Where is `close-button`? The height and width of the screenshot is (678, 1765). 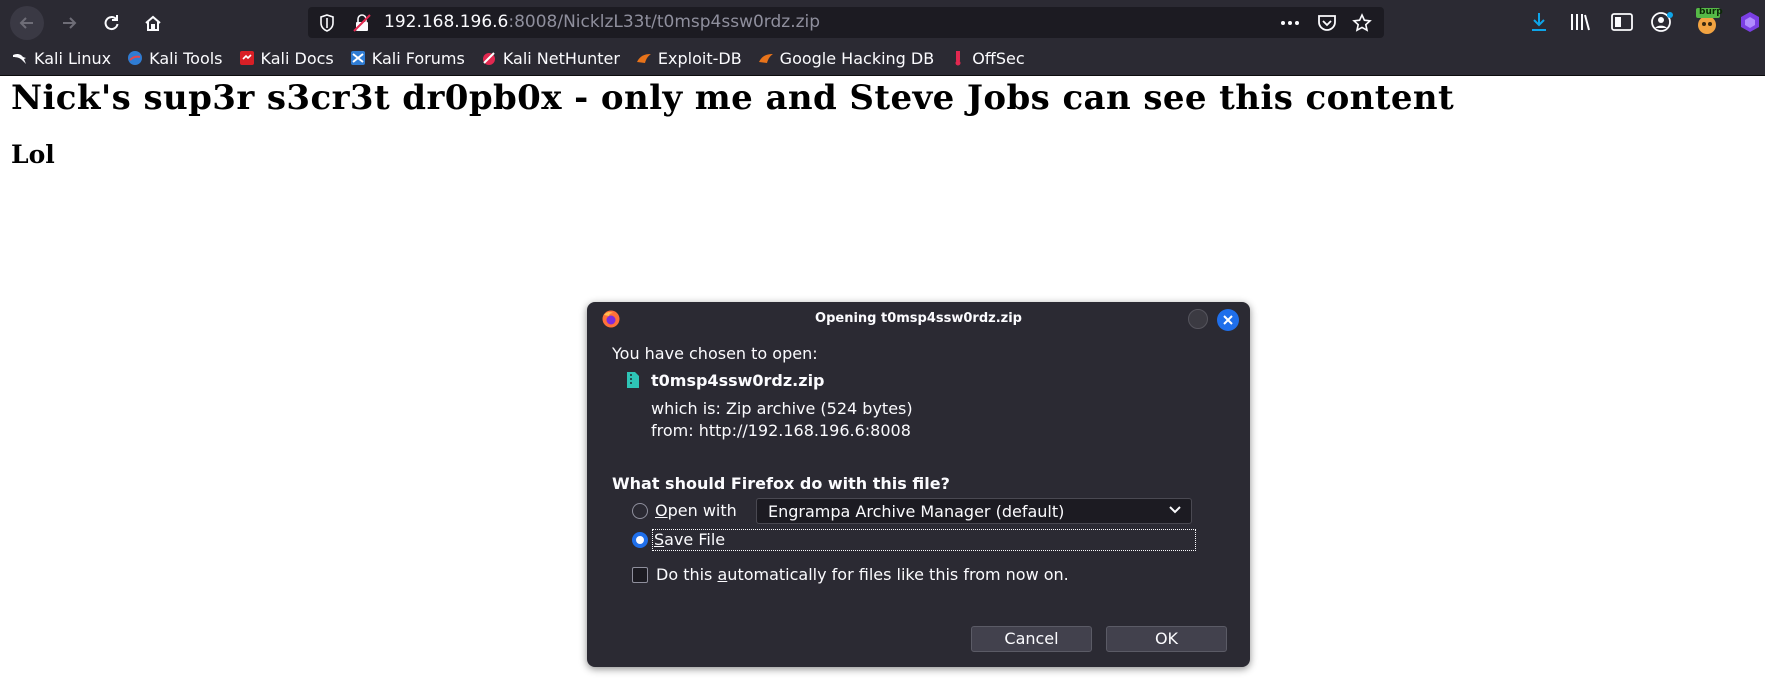 close-button is located at coordinates (1228, 320).